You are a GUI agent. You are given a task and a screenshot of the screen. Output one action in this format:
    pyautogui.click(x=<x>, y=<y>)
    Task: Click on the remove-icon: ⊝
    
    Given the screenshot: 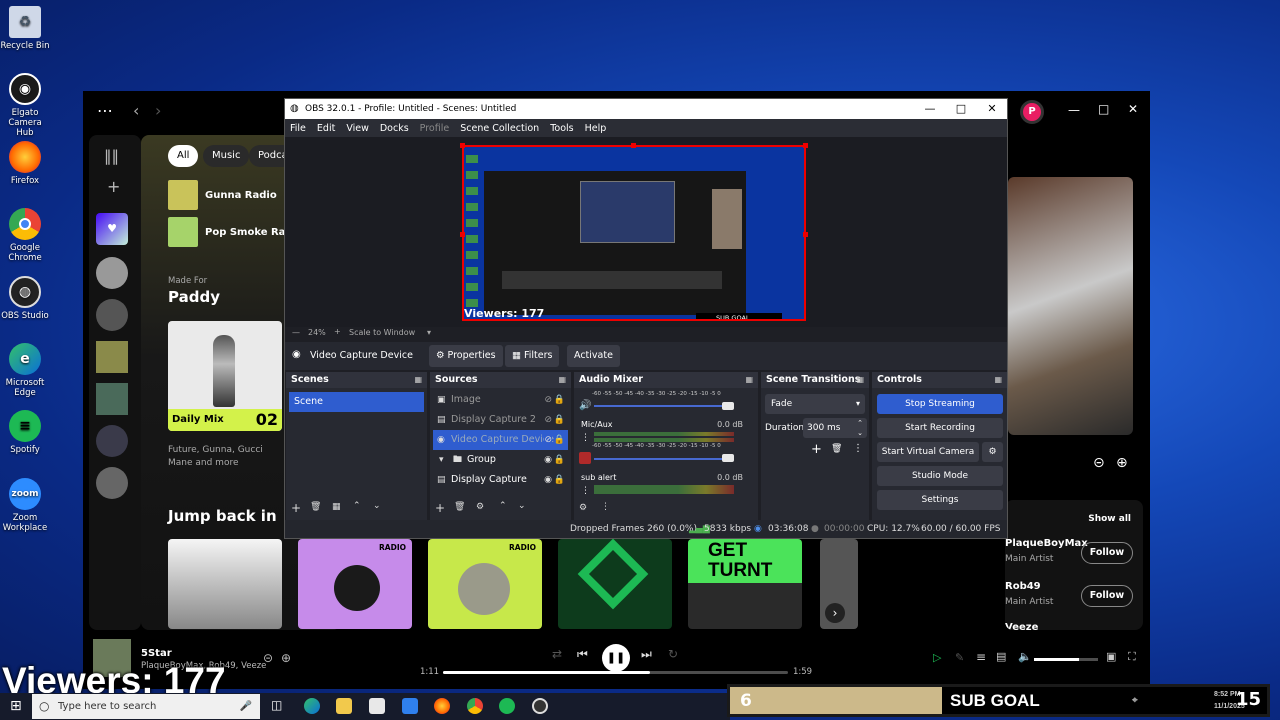 What is the action you would take?
    pyautogui.click(x=268, y=658)
    